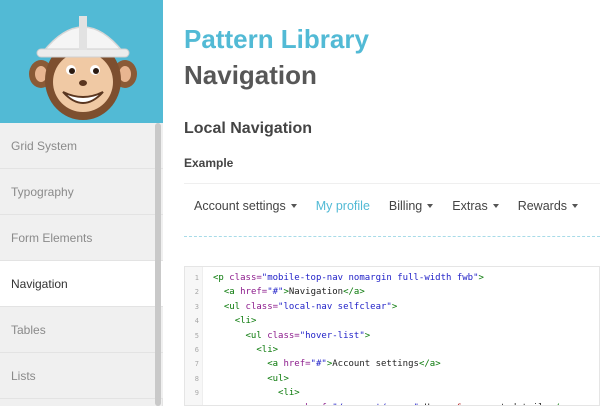  Describe the element at coordinates (44, 146) in the screenshot. I see `sidebar-item-label: Grid System` at that location.